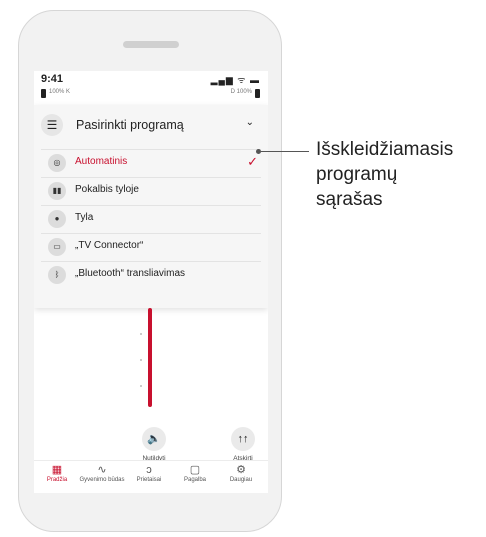 The height and width of the screenshot is (537, 486). Describe the element at coordinates (57, 191) in the screenshot. I see `conversation-icon: ▮▮` at that location.